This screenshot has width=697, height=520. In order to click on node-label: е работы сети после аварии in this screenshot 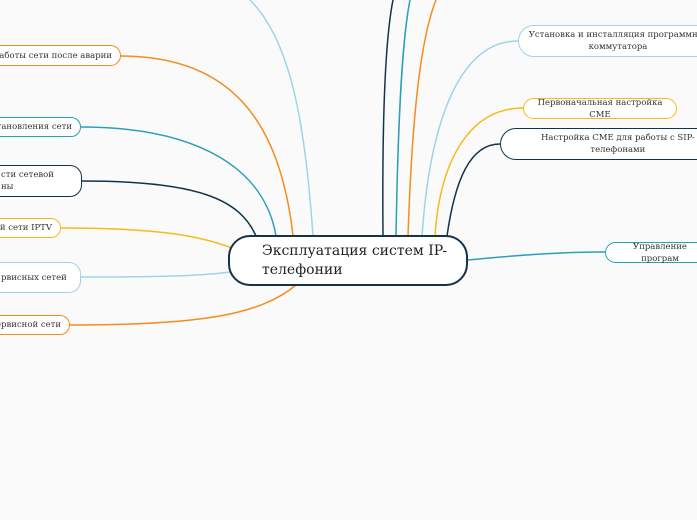, I will do `click(56, 55)`.